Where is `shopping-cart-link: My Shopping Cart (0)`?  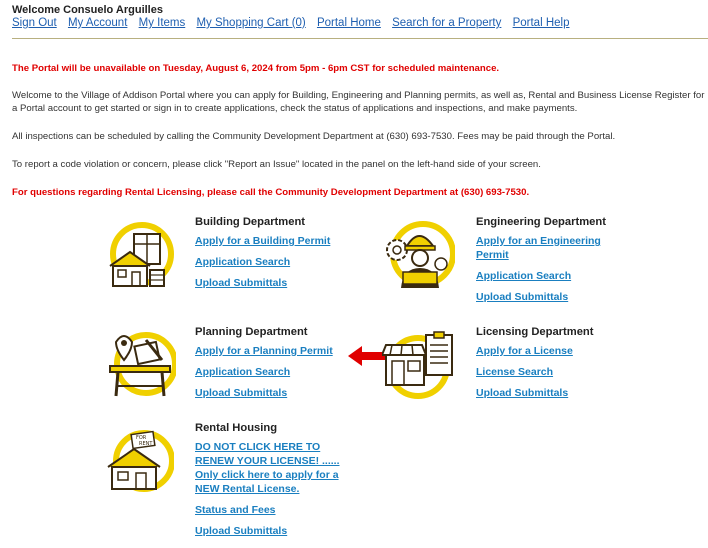 shopping-cart-link: My Shopping Cart (0) is located at coordinates (250, 23).